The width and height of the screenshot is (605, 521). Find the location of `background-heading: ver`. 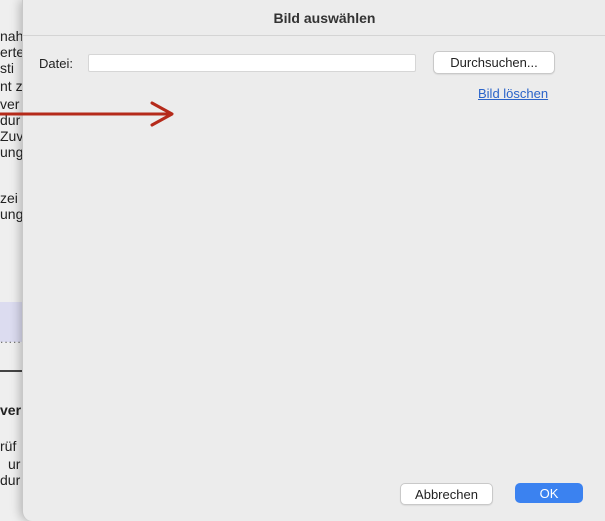

background-heading: ver is located at coordinates (11, 410).